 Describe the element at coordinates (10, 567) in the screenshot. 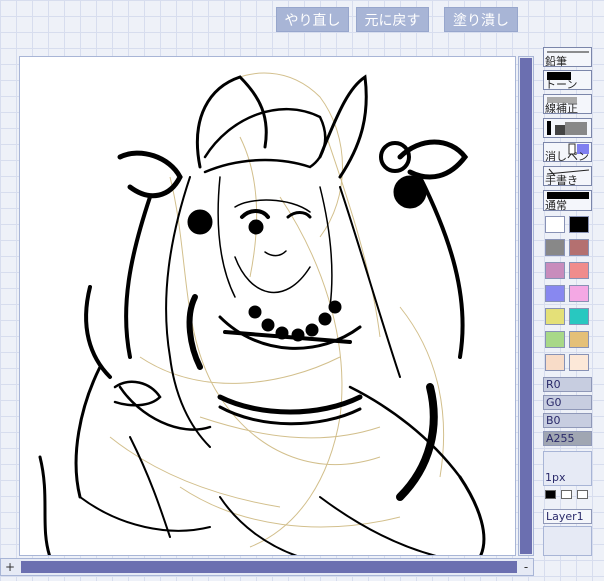

I see `zoom-in-button: +` at that location.